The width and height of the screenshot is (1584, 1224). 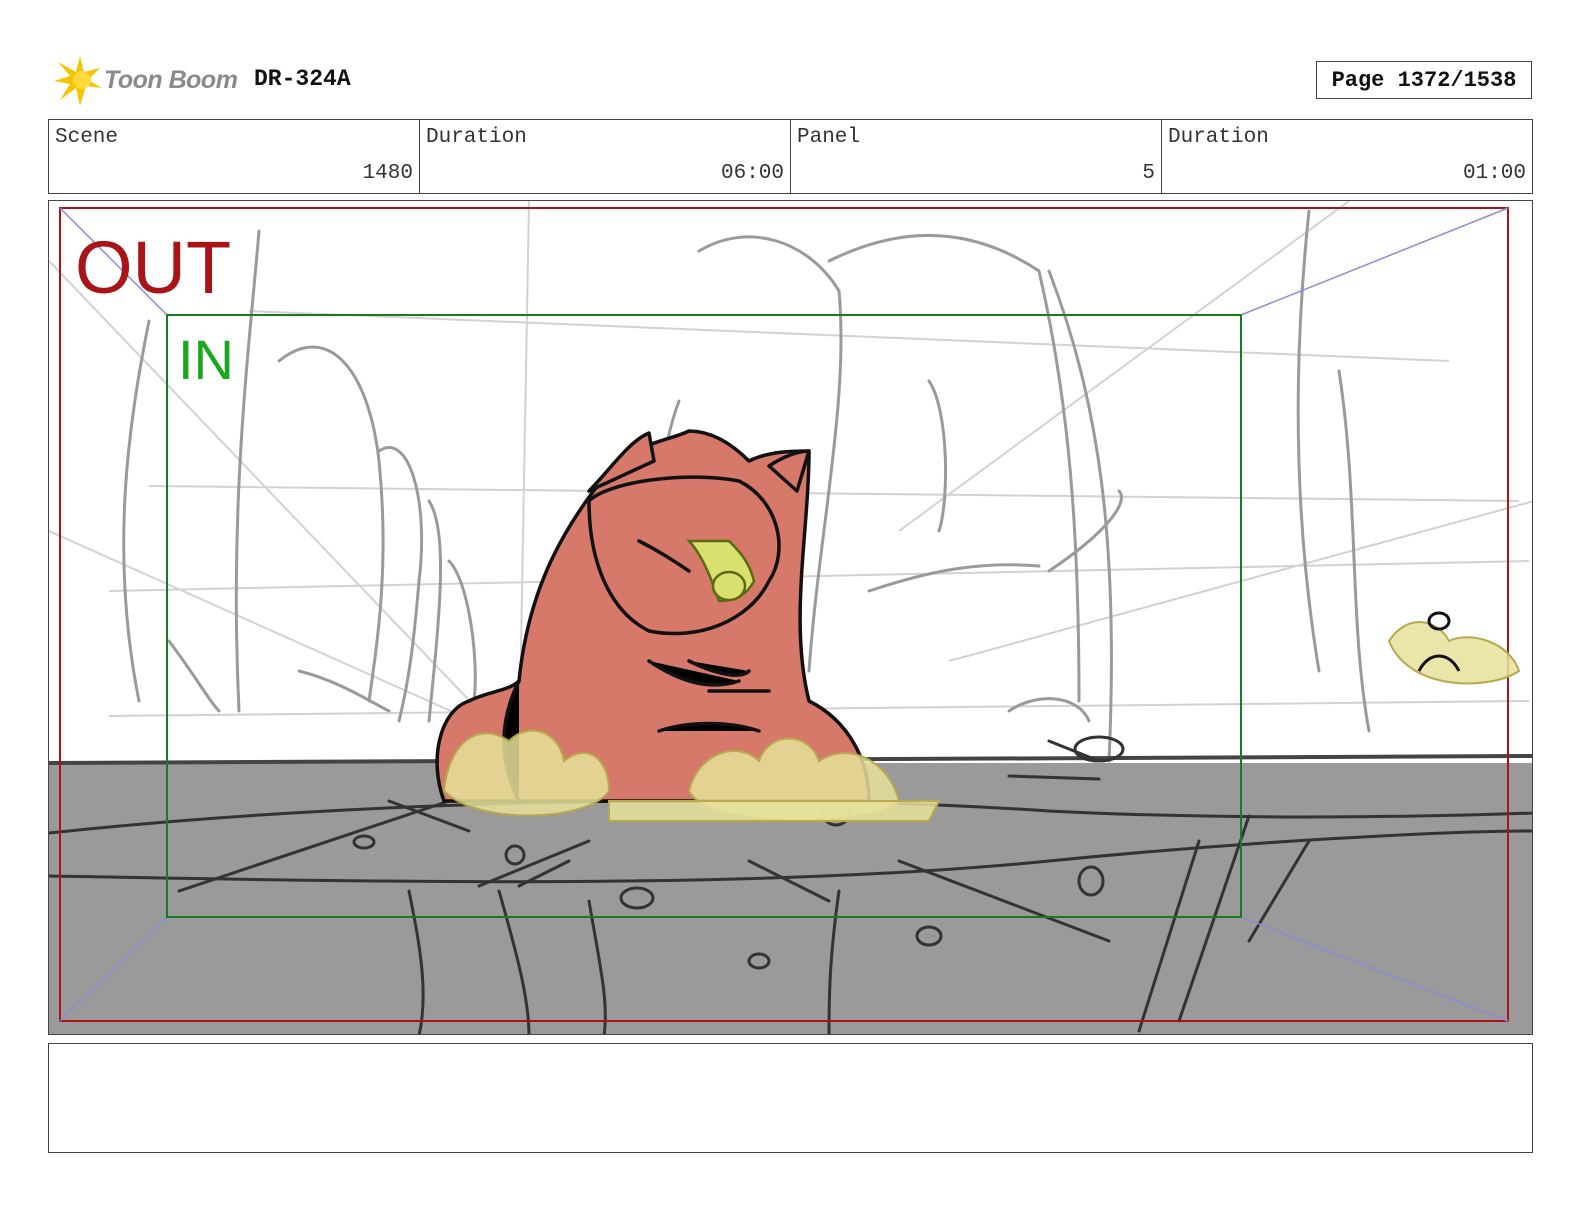 I want to click on scene-duration-label: Duration, so click(x=476, y=137).